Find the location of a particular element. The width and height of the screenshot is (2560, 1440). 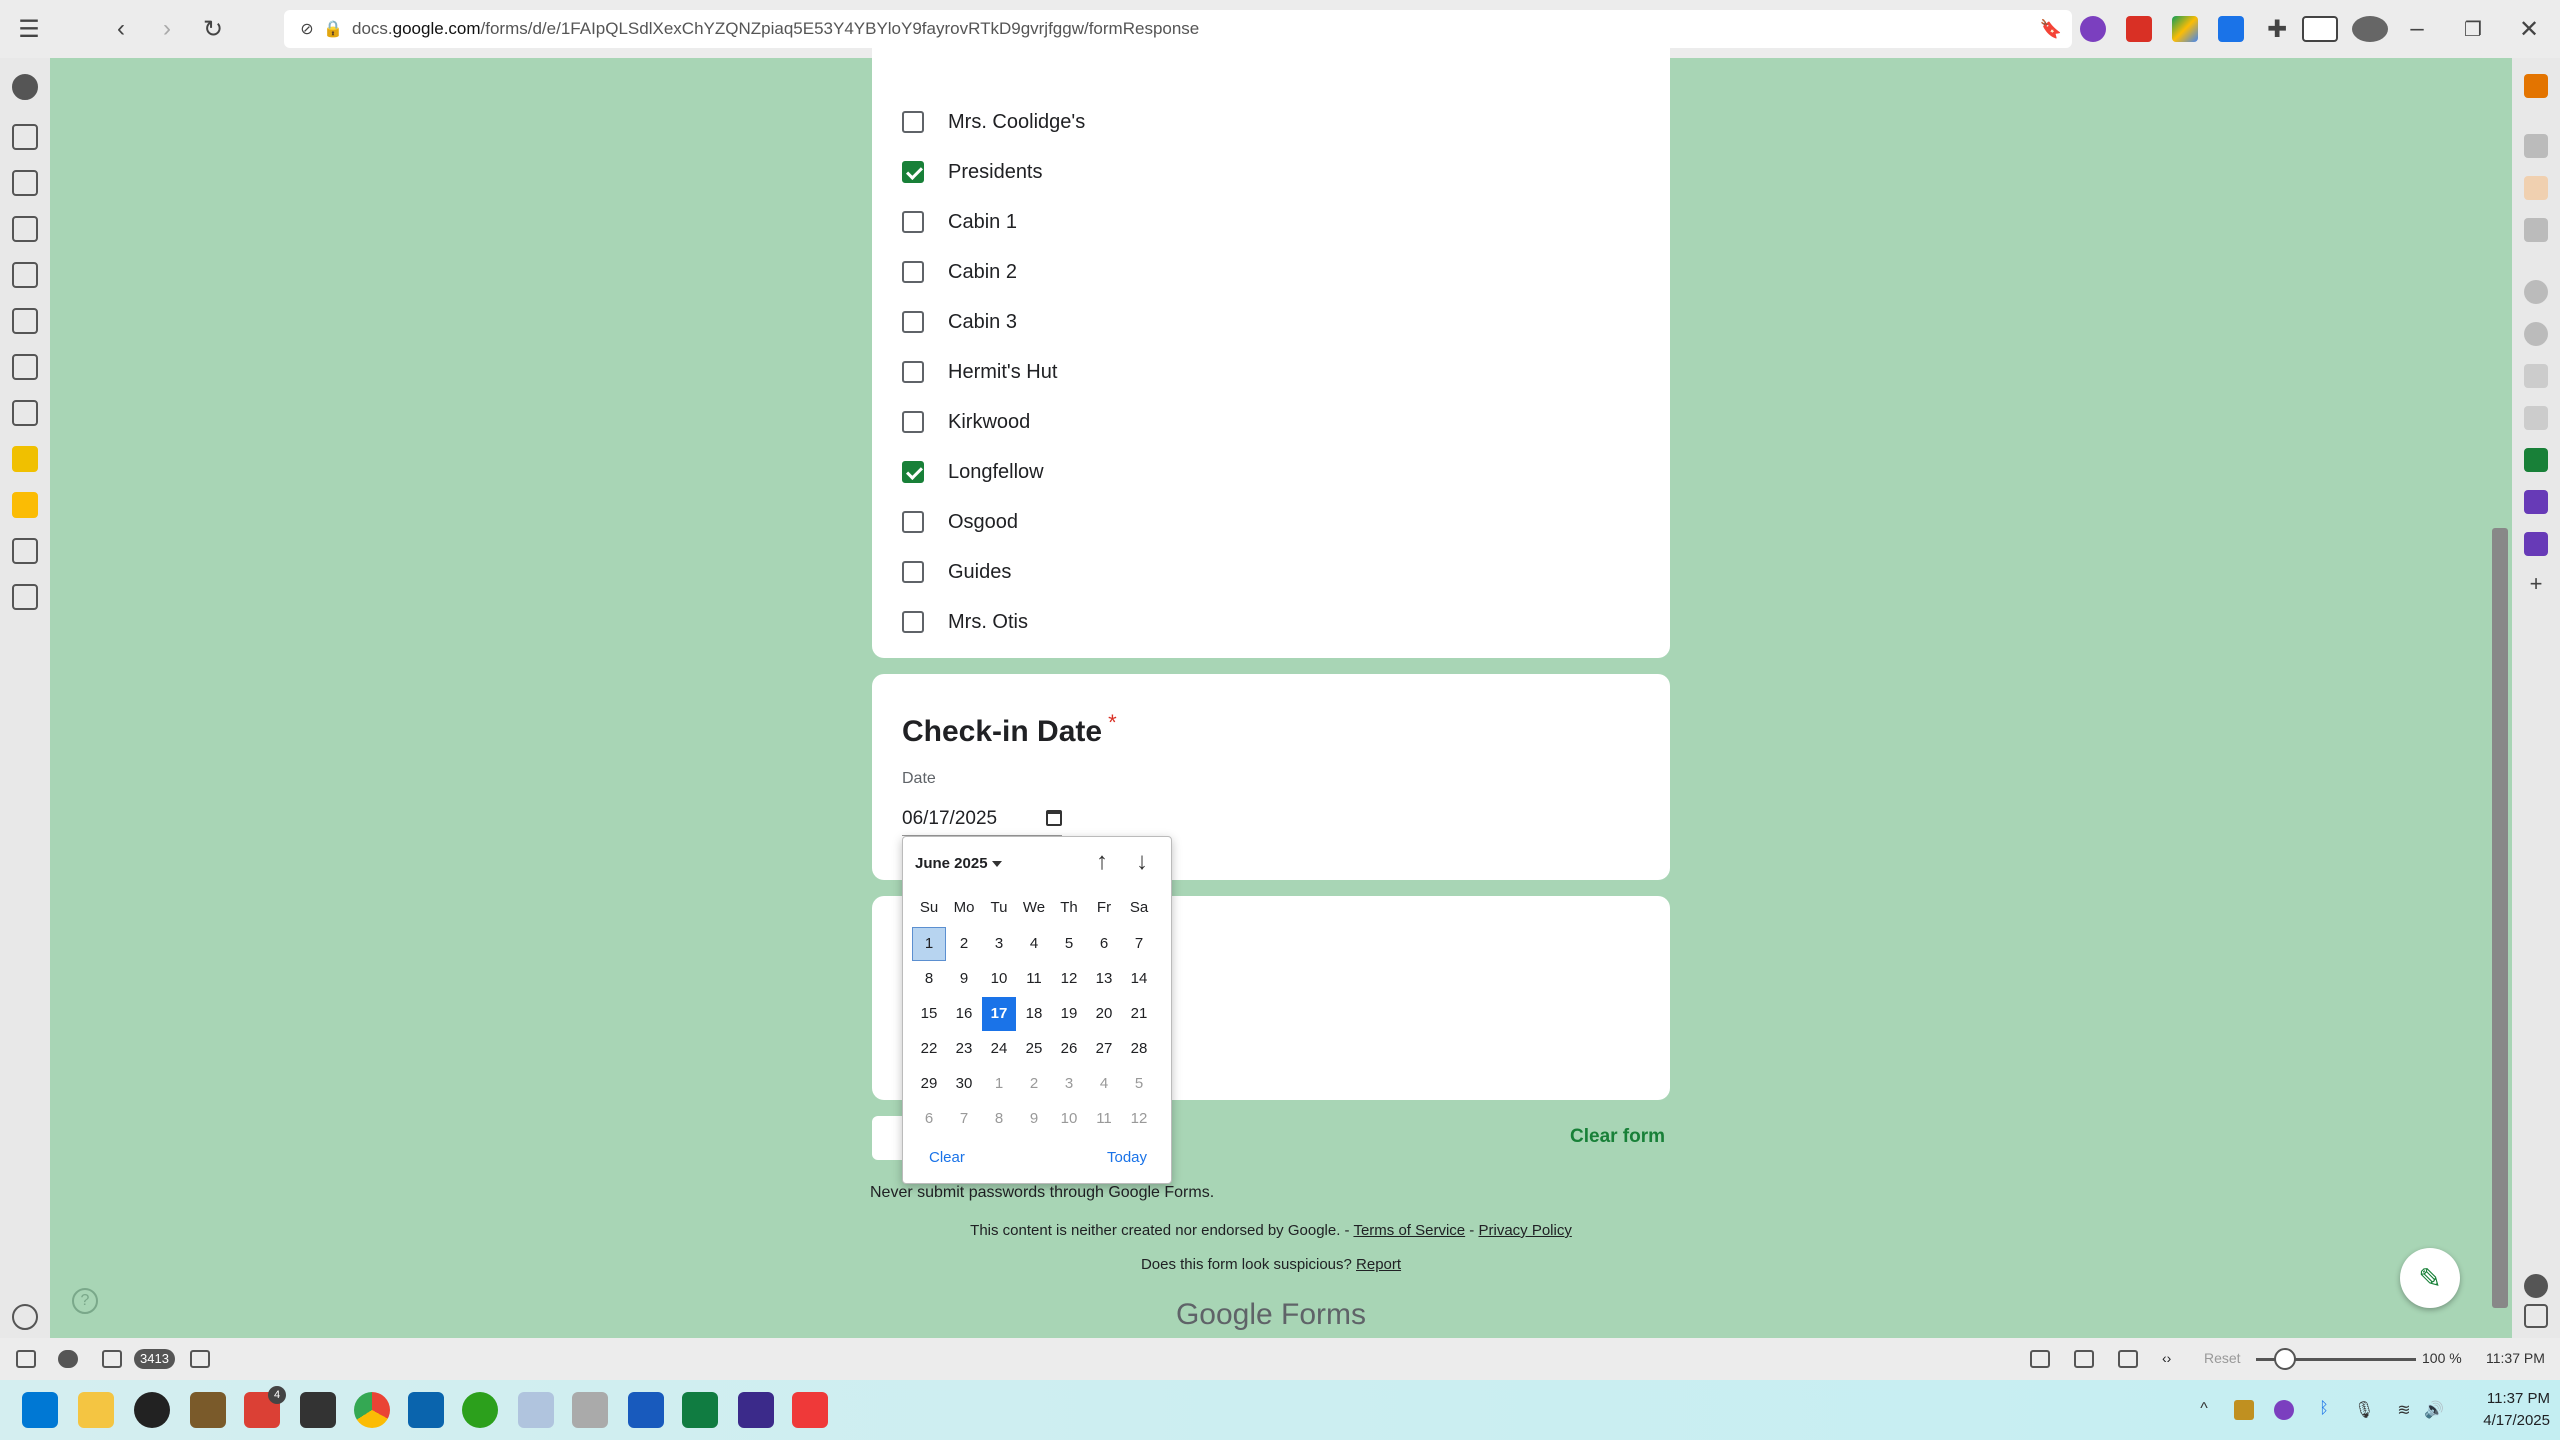

camera-icon is located at coordinates (2040, 1359).